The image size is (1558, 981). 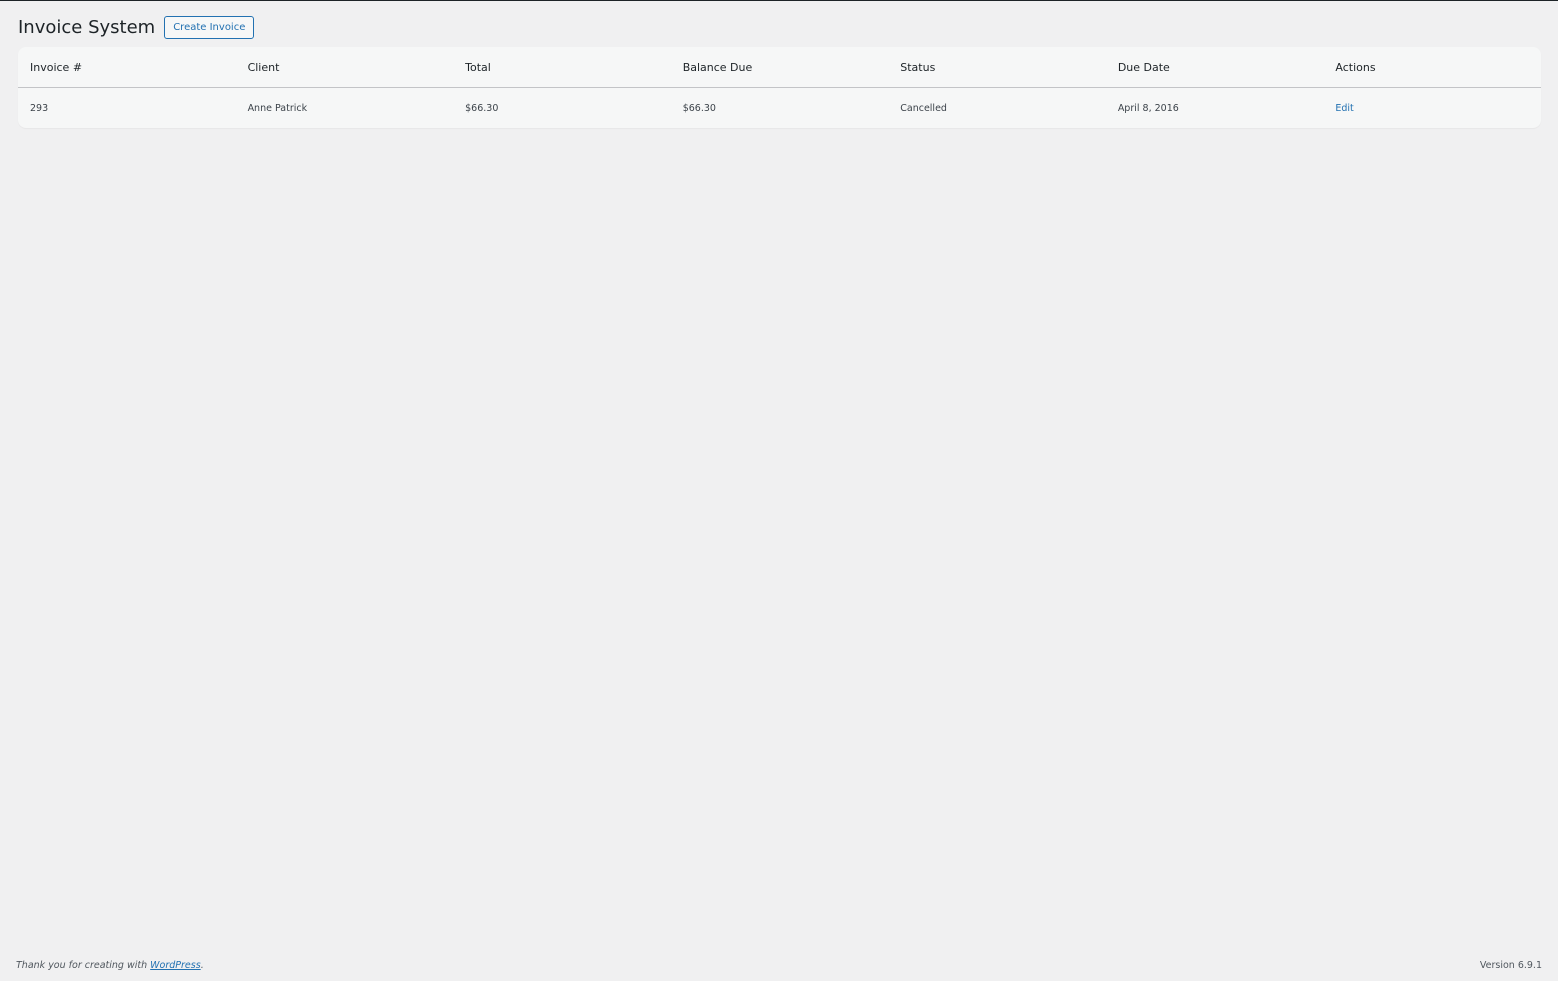 What do you see at coordinates (202, 965) in the screenshot?
I see `footer-period: .` at bounding box center [202, 965].